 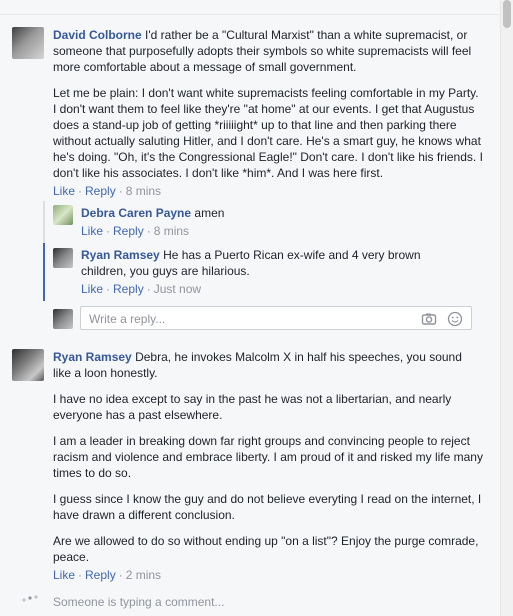 I want to click on reply-composer, so click(x=276, y=318).